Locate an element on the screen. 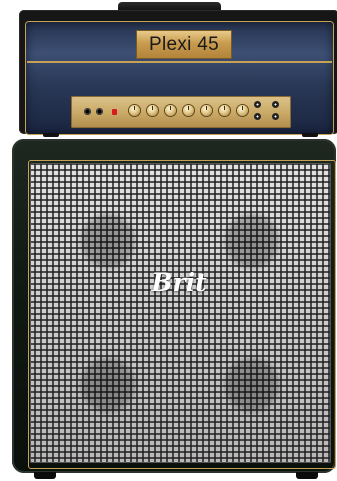  master-knob is located at coordinates (242, 110).